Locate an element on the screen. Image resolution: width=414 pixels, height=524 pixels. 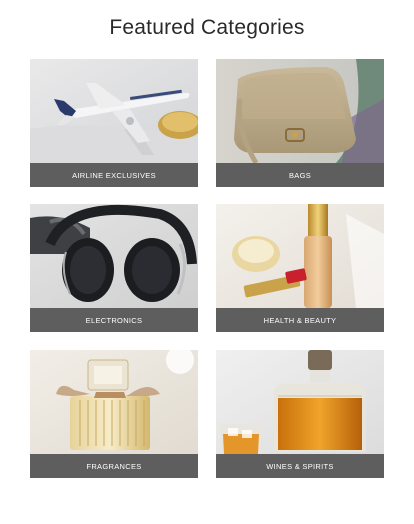
category-tile-electronics: ELECTRONICS is located at coordinates (114, 268).